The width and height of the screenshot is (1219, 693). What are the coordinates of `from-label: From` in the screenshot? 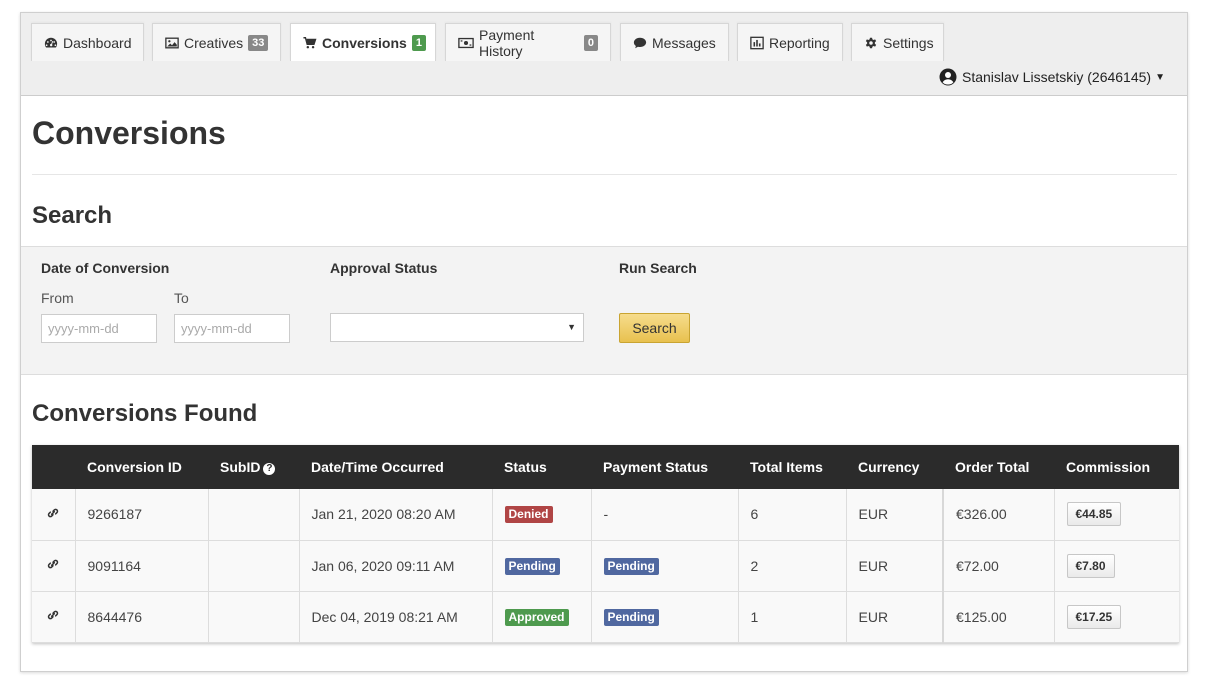 It's located at (57, 298).